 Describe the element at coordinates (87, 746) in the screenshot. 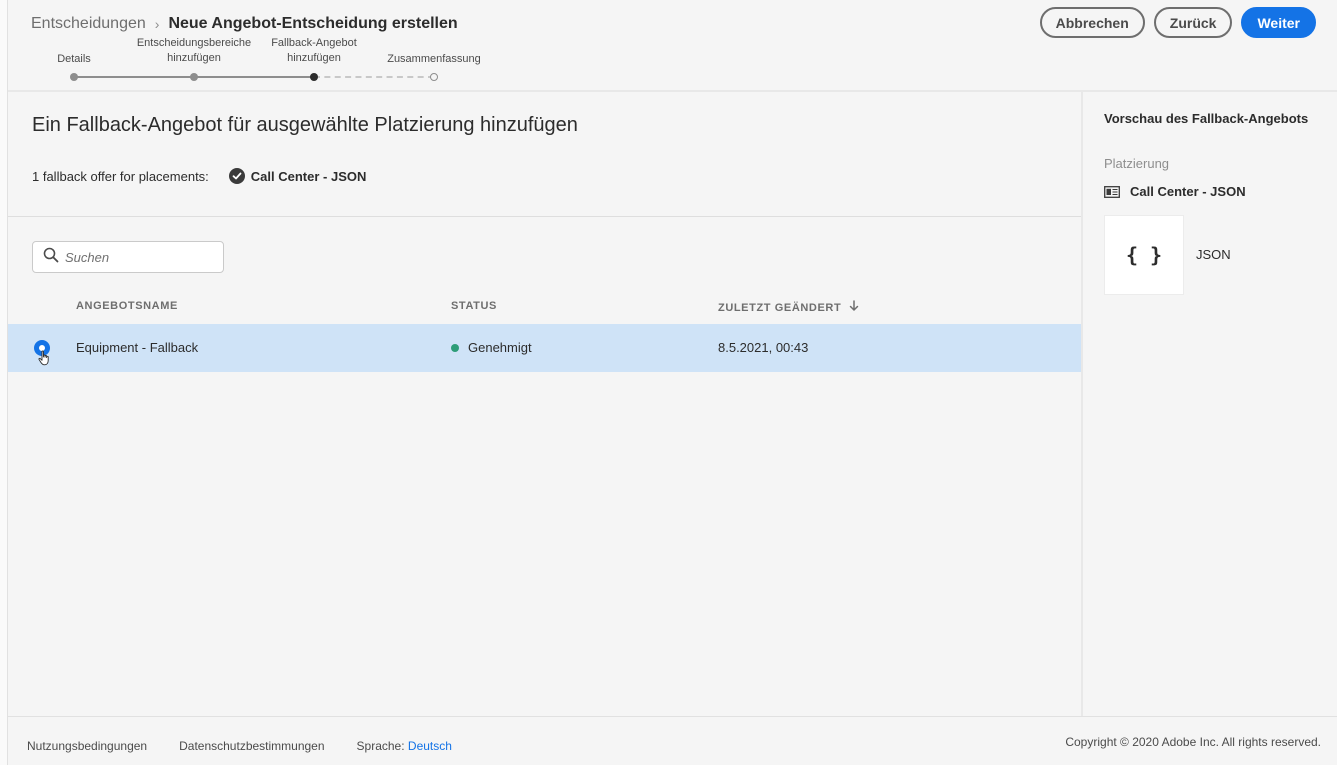

I see `terms-link: Nutzungsbedingungen` at that location.